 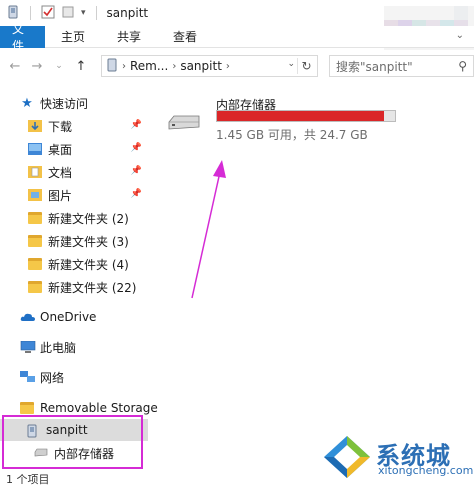 What do you see at coordinates (68, 317) in the screenshot?
I see `nav-label: OneDrive` at bounding box center [68, 317].